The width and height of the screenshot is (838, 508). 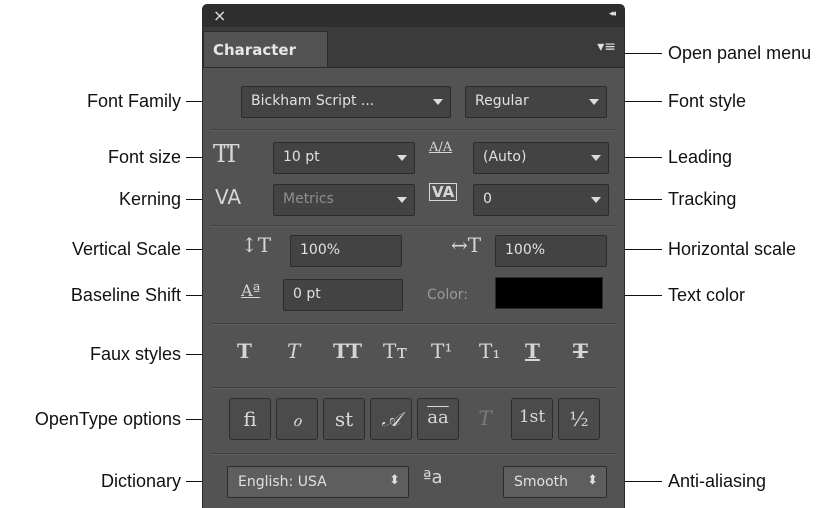 I want to click on leading-value: (Auto), so click(x=505, y=157).